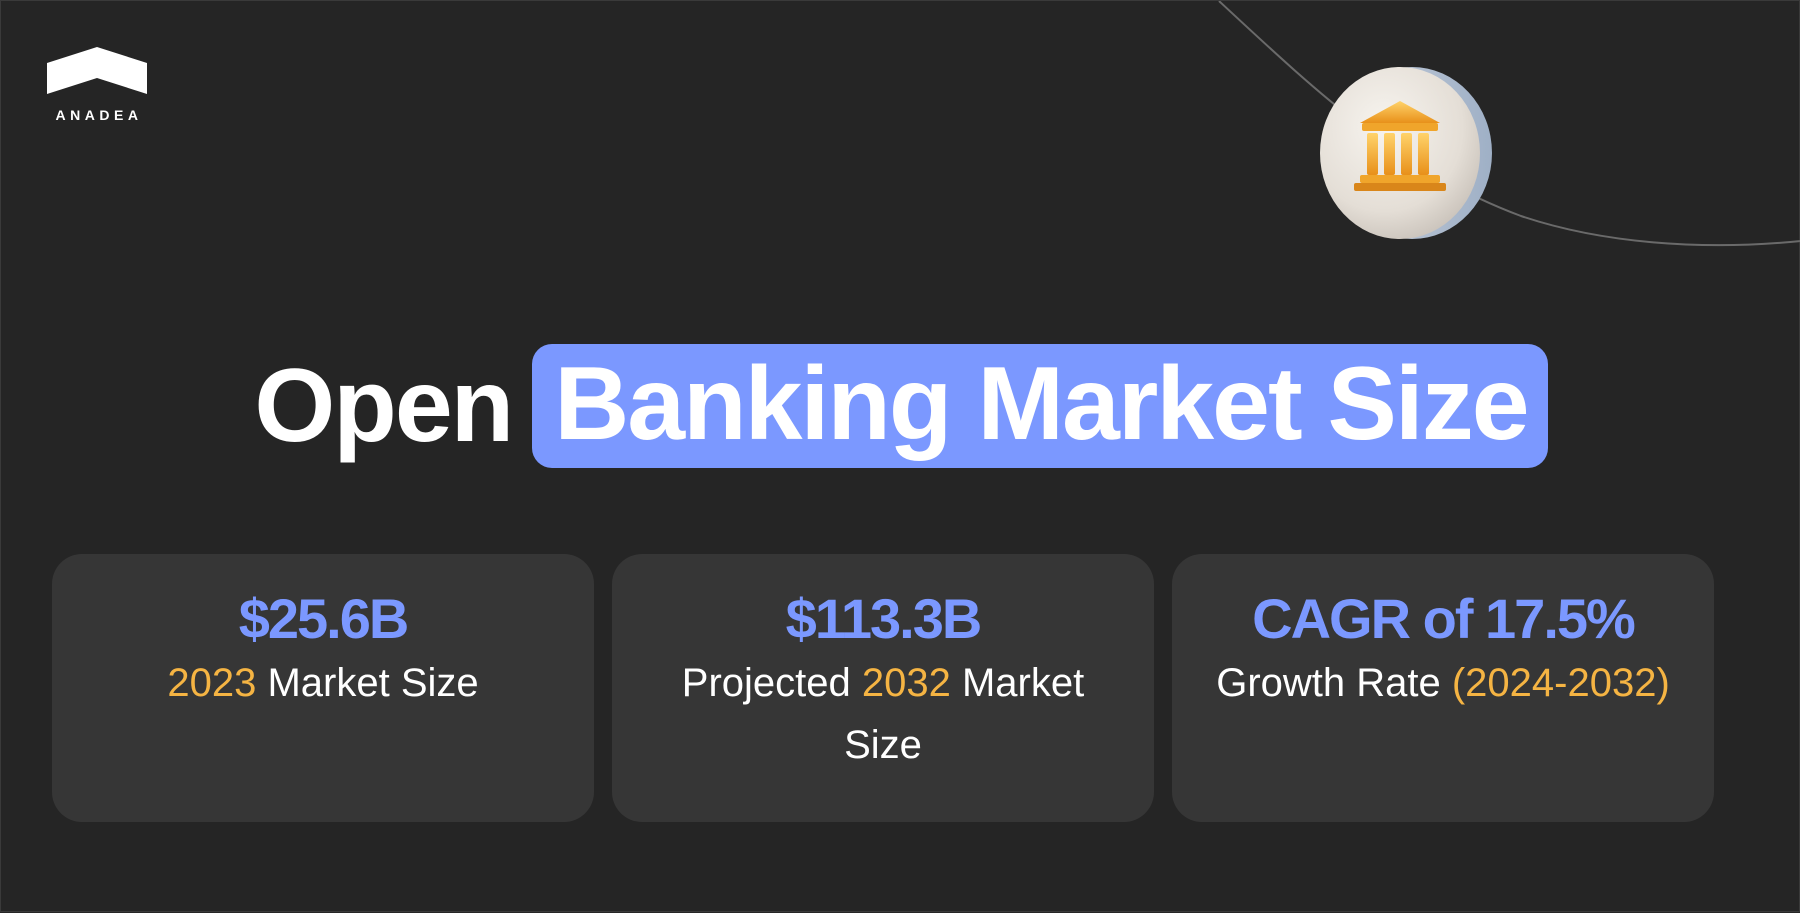  I want to click on stat-value: $25.6B, so click(324, 618).